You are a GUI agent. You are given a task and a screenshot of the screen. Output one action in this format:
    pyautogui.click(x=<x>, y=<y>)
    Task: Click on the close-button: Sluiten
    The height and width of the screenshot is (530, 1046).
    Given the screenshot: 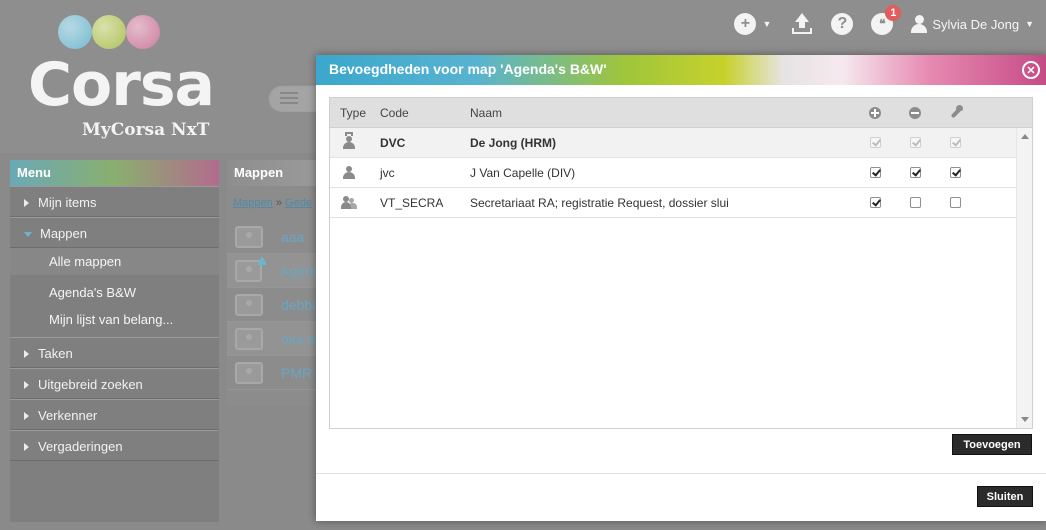 What is the action you would take?
    pyautogui.click(x=1005, y=496)
    